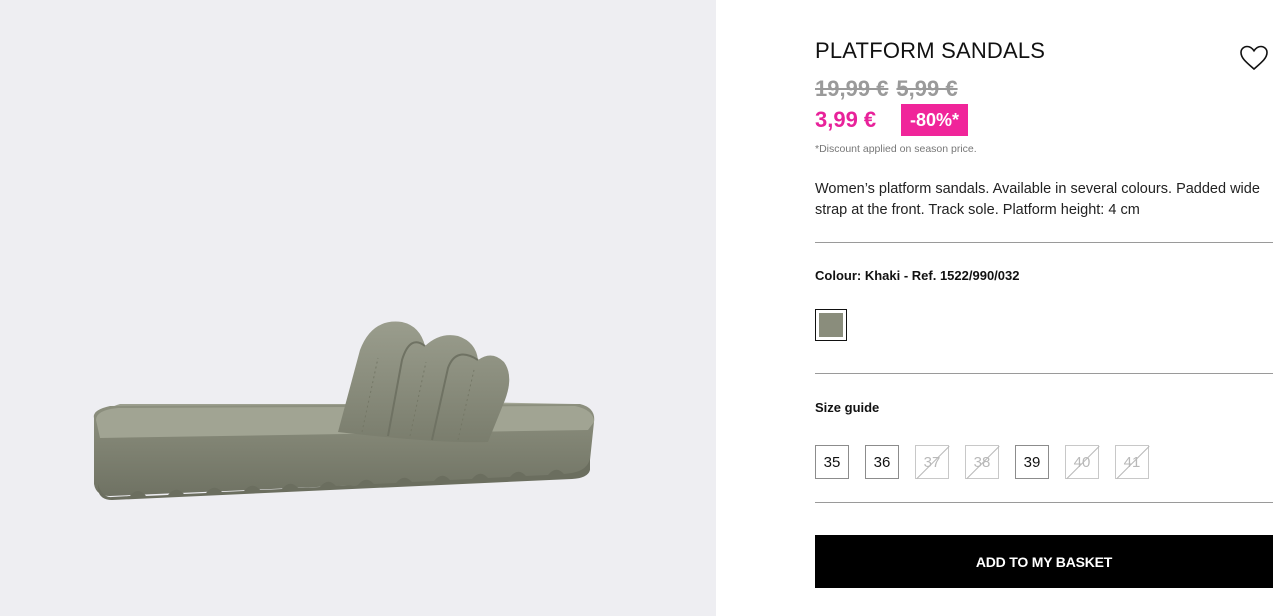  I want to click on colour-reference-label: Colour: Khaki - Ref. 1522/990/032, so click(917, 275).